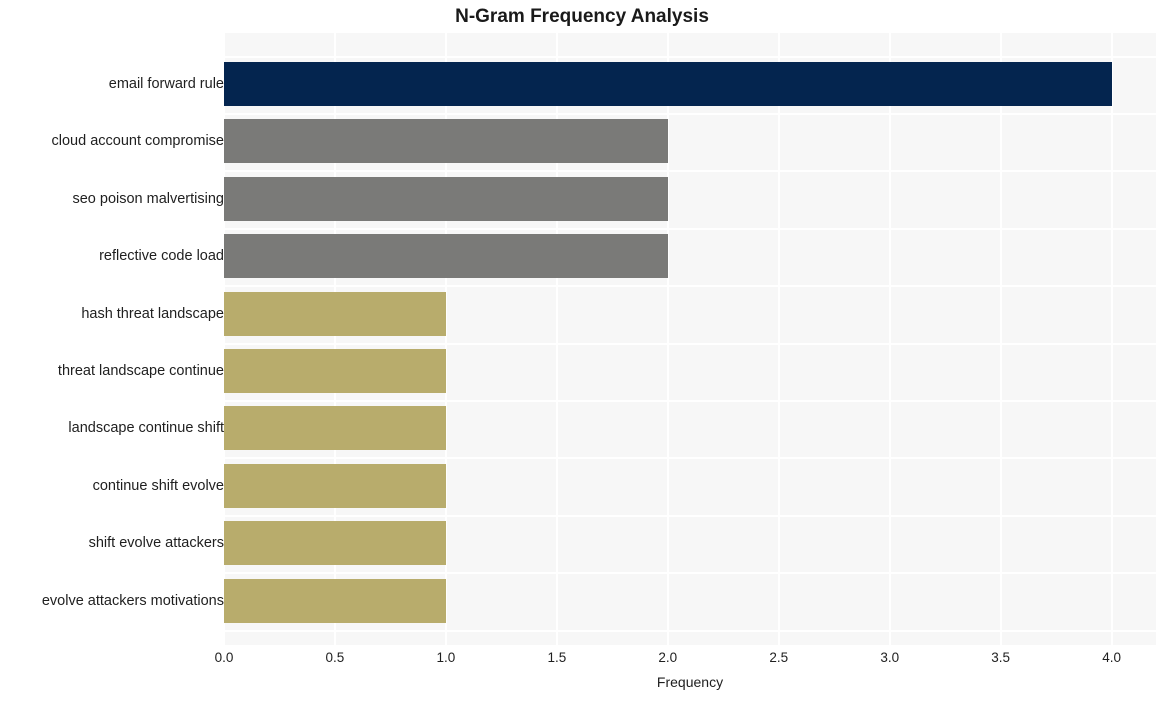  I want to click on y-axis-tick-label: shift evolve attackers, so click(156, 543).